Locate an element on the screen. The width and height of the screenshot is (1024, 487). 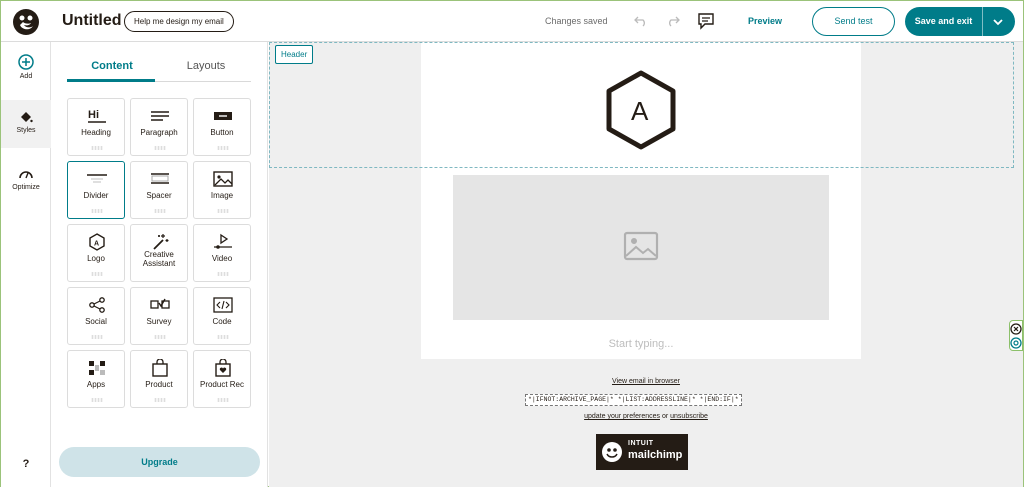
chevron-down-icon is located at coordinates (998, 22).